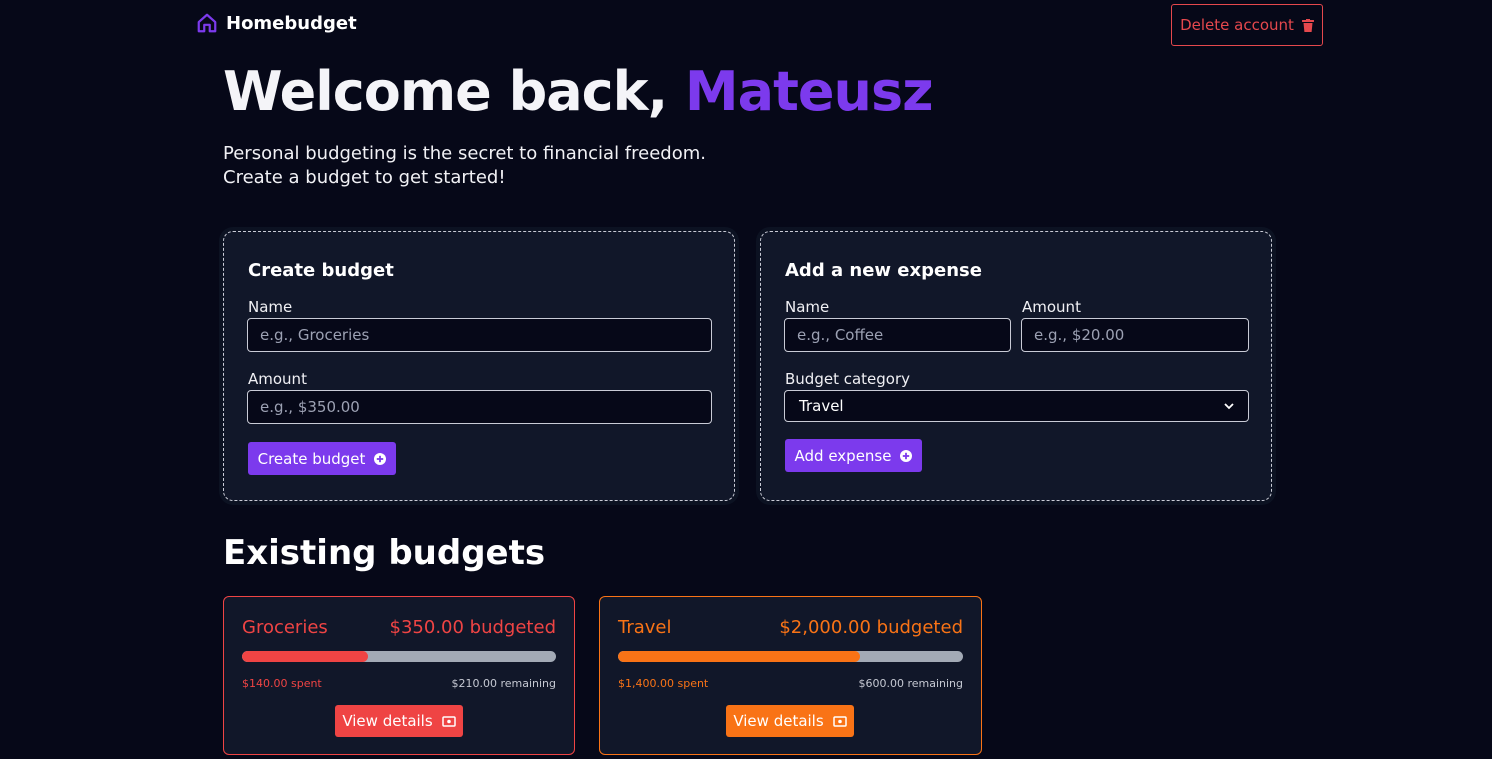 The image size is (1492, 759). Describe the element at coordinates (472, 627) in the screenshot. I see `budget-budgeted: $350.00 budgeted` at that location.